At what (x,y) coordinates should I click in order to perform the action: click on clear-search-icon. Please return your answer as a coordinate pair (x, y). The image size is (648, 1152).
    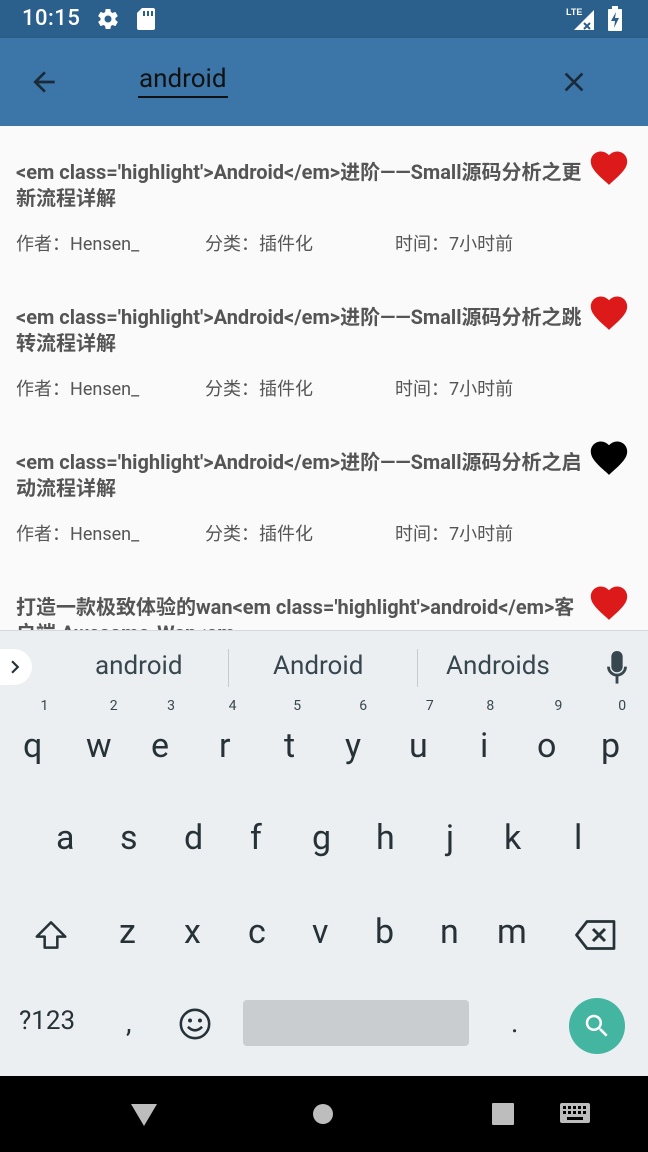
    Looking at the image, I should click on (574, 82).